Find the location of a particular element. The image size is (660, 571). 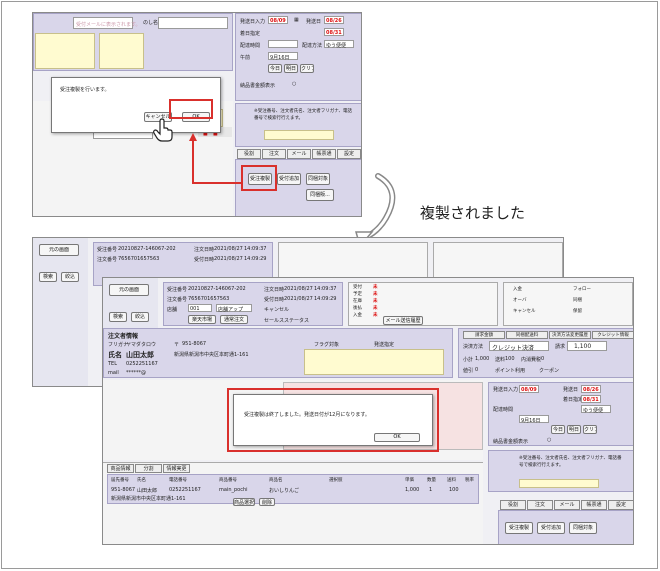

back-button-3: 元の画面 is located at coordinates (129, 290).